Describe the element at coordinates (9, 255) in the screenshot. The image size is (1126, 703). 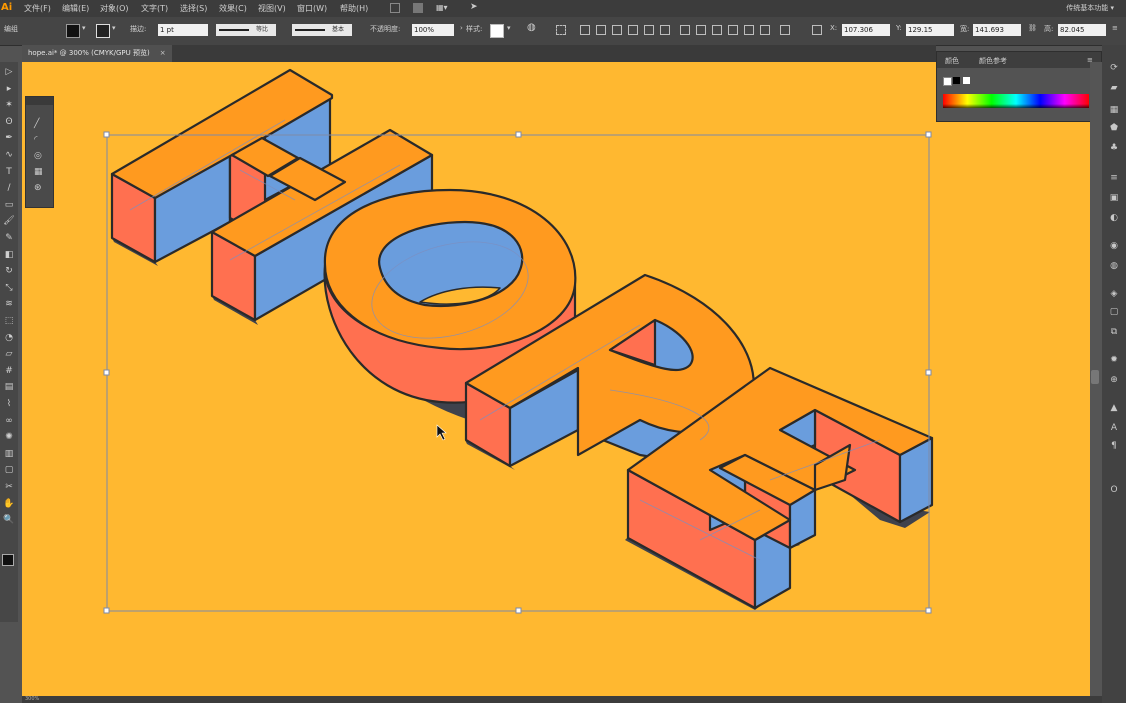
I see `eraser-icon: ◧` at that location.